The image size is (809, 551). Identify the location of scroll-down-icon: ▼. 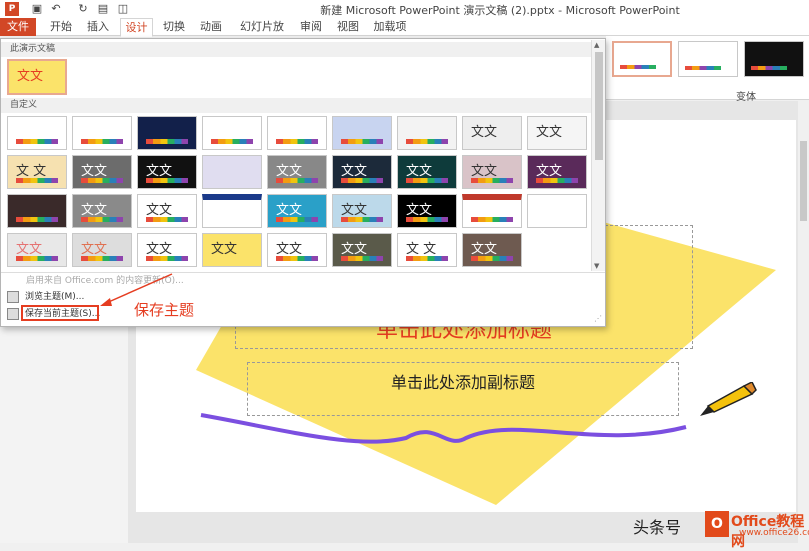
(596, 266).